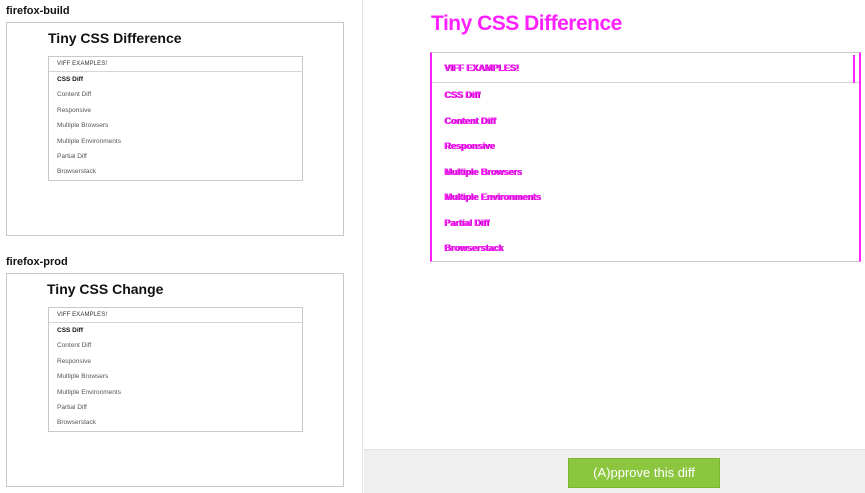  I want to click on approve-bar: (A)pprove this diff, so click(614, 471).